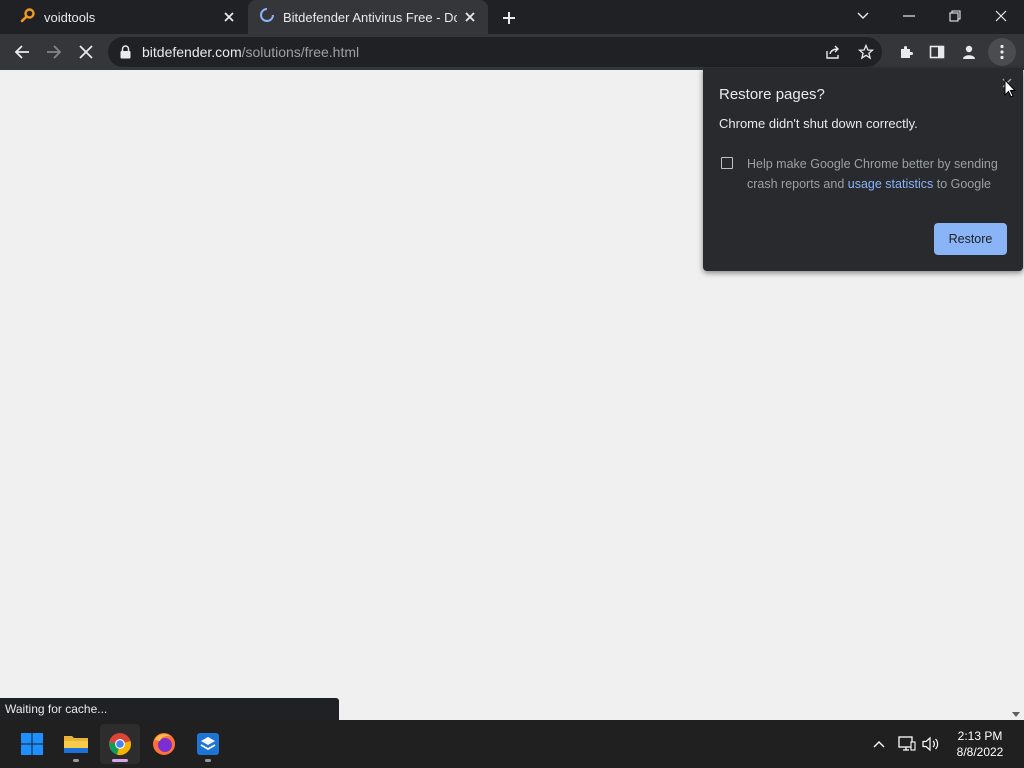  I want to click on file-explorer-icon, so click(76, 744).